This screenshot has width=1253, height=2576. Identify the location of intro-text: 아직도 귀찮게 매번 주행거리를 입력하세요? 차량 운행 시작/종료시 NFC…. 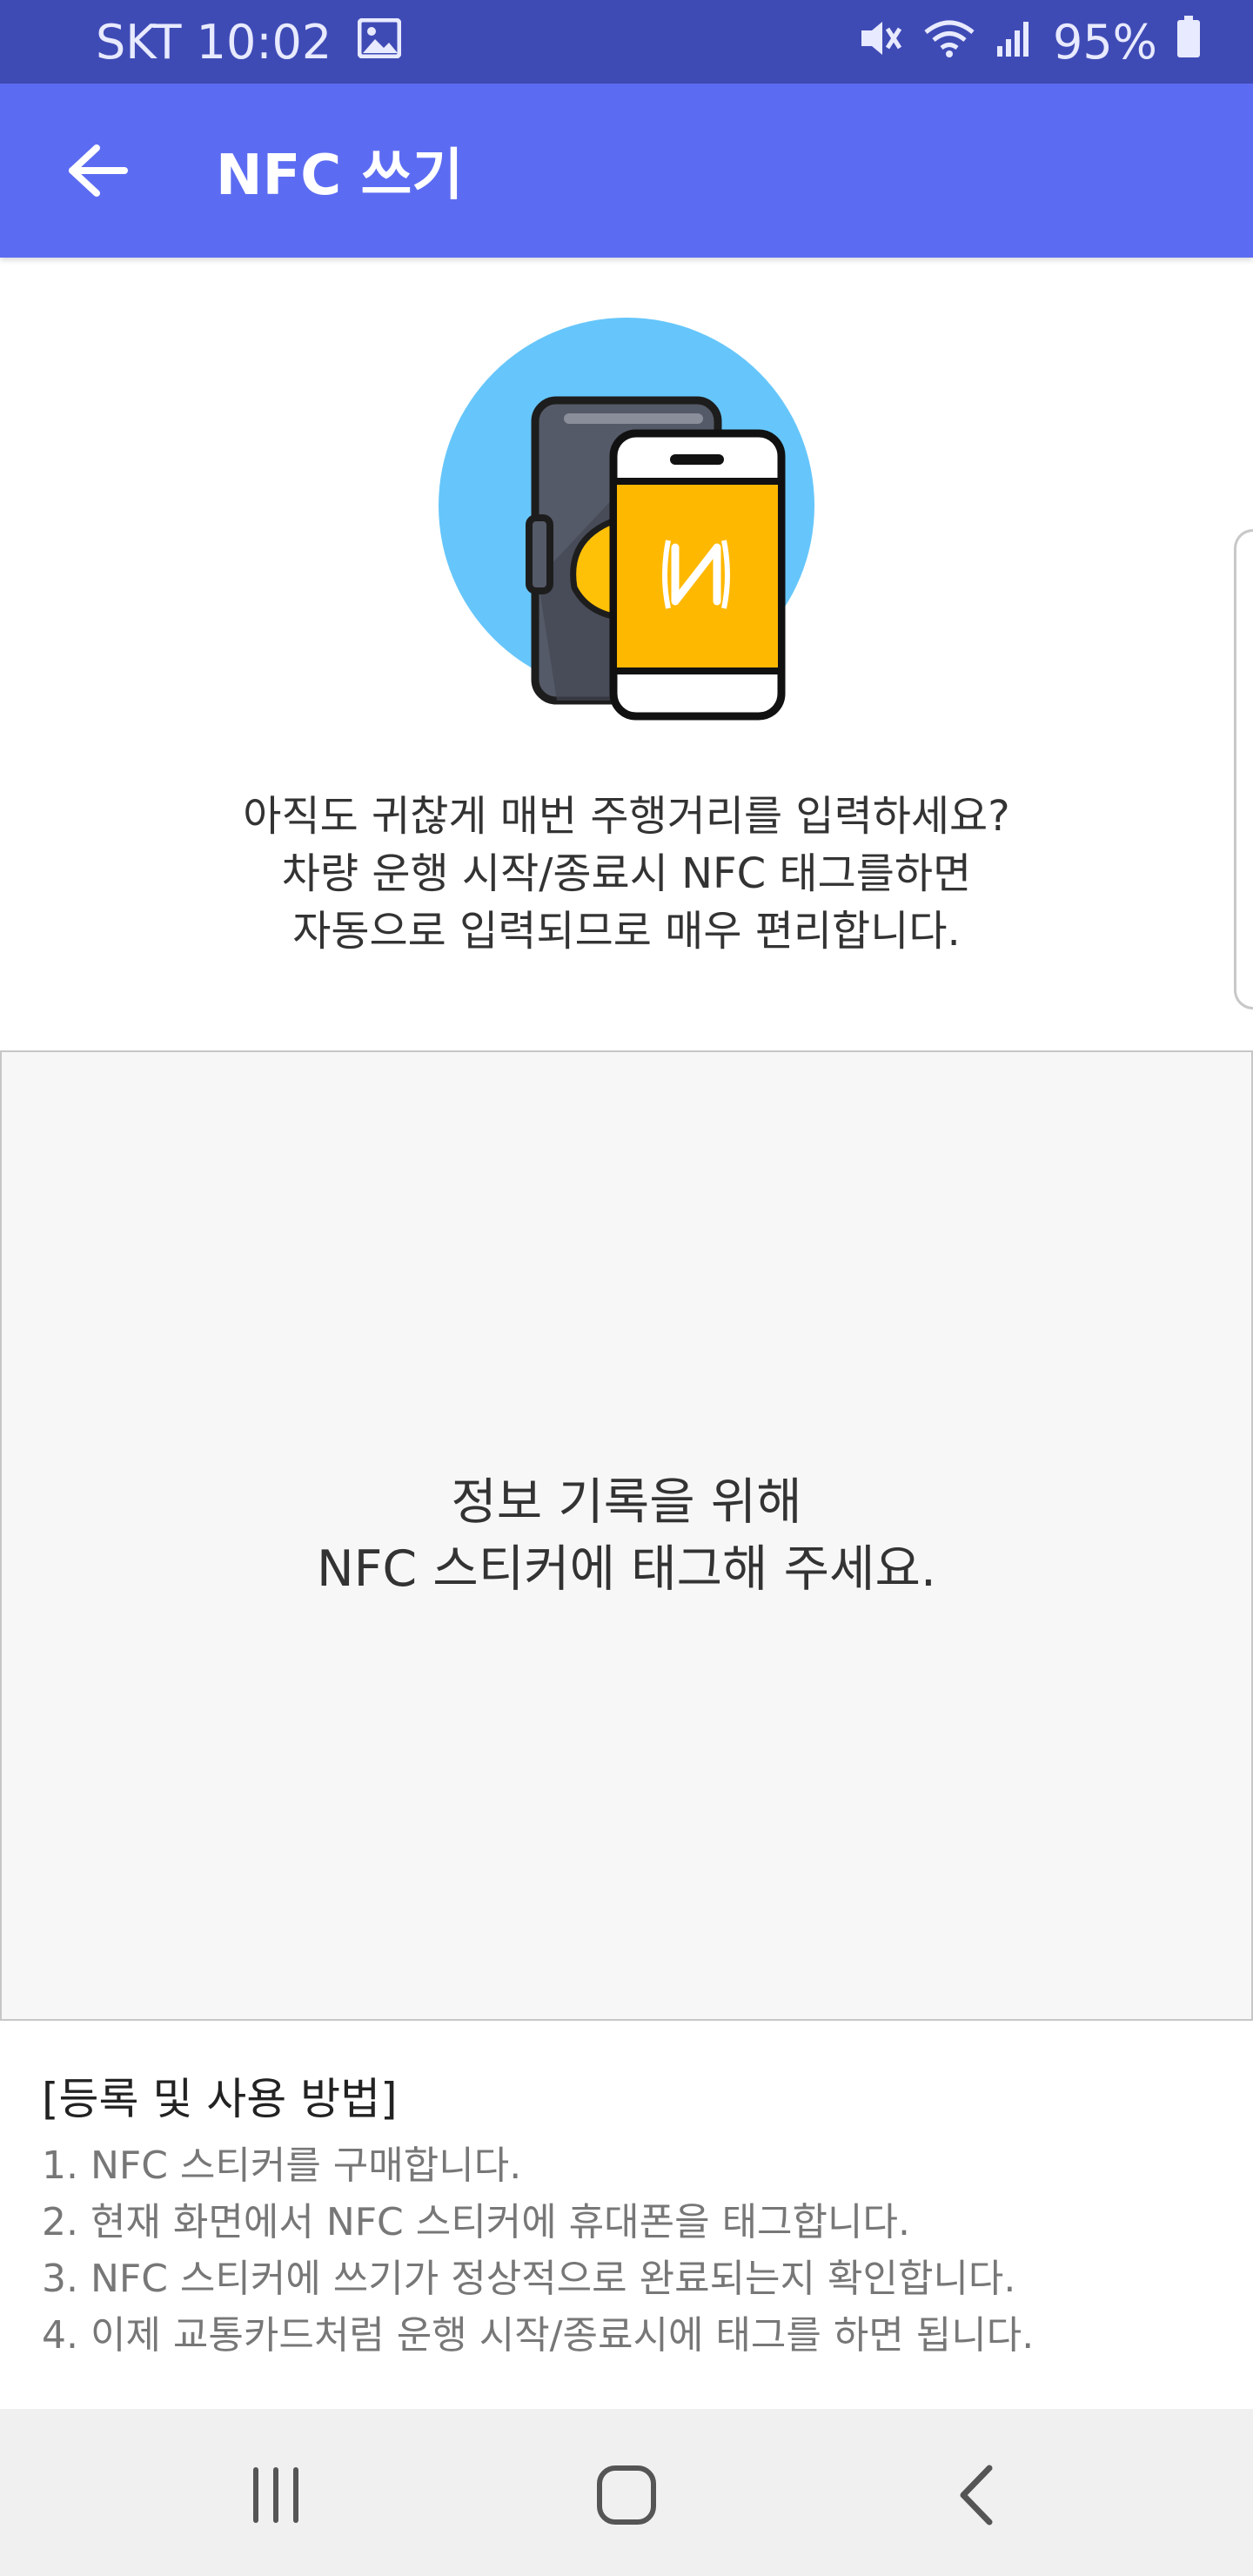
(626, 874).